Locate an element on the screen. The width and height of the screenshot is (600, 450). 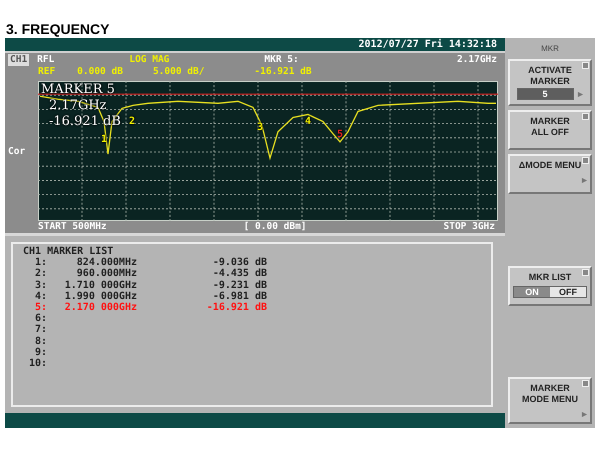
marker-index: 7: is located at coordinates (40, 330).